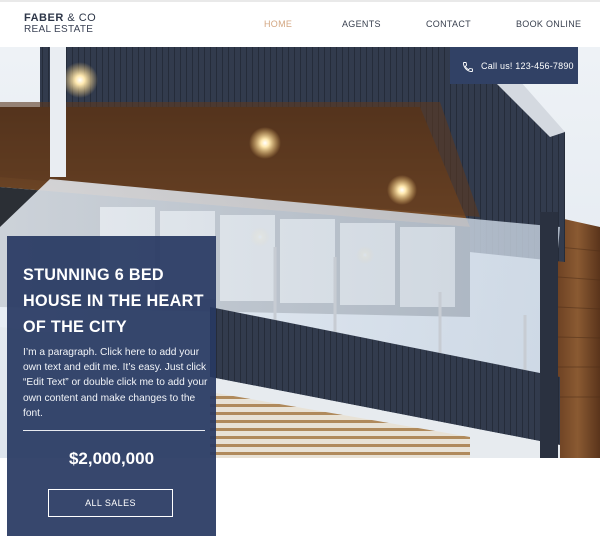 The image size is (600, 545). Describe the element at coordinates (527, 65) in the screenshot. I see `call-us-label: Call us! 123-456-7890` at that location.